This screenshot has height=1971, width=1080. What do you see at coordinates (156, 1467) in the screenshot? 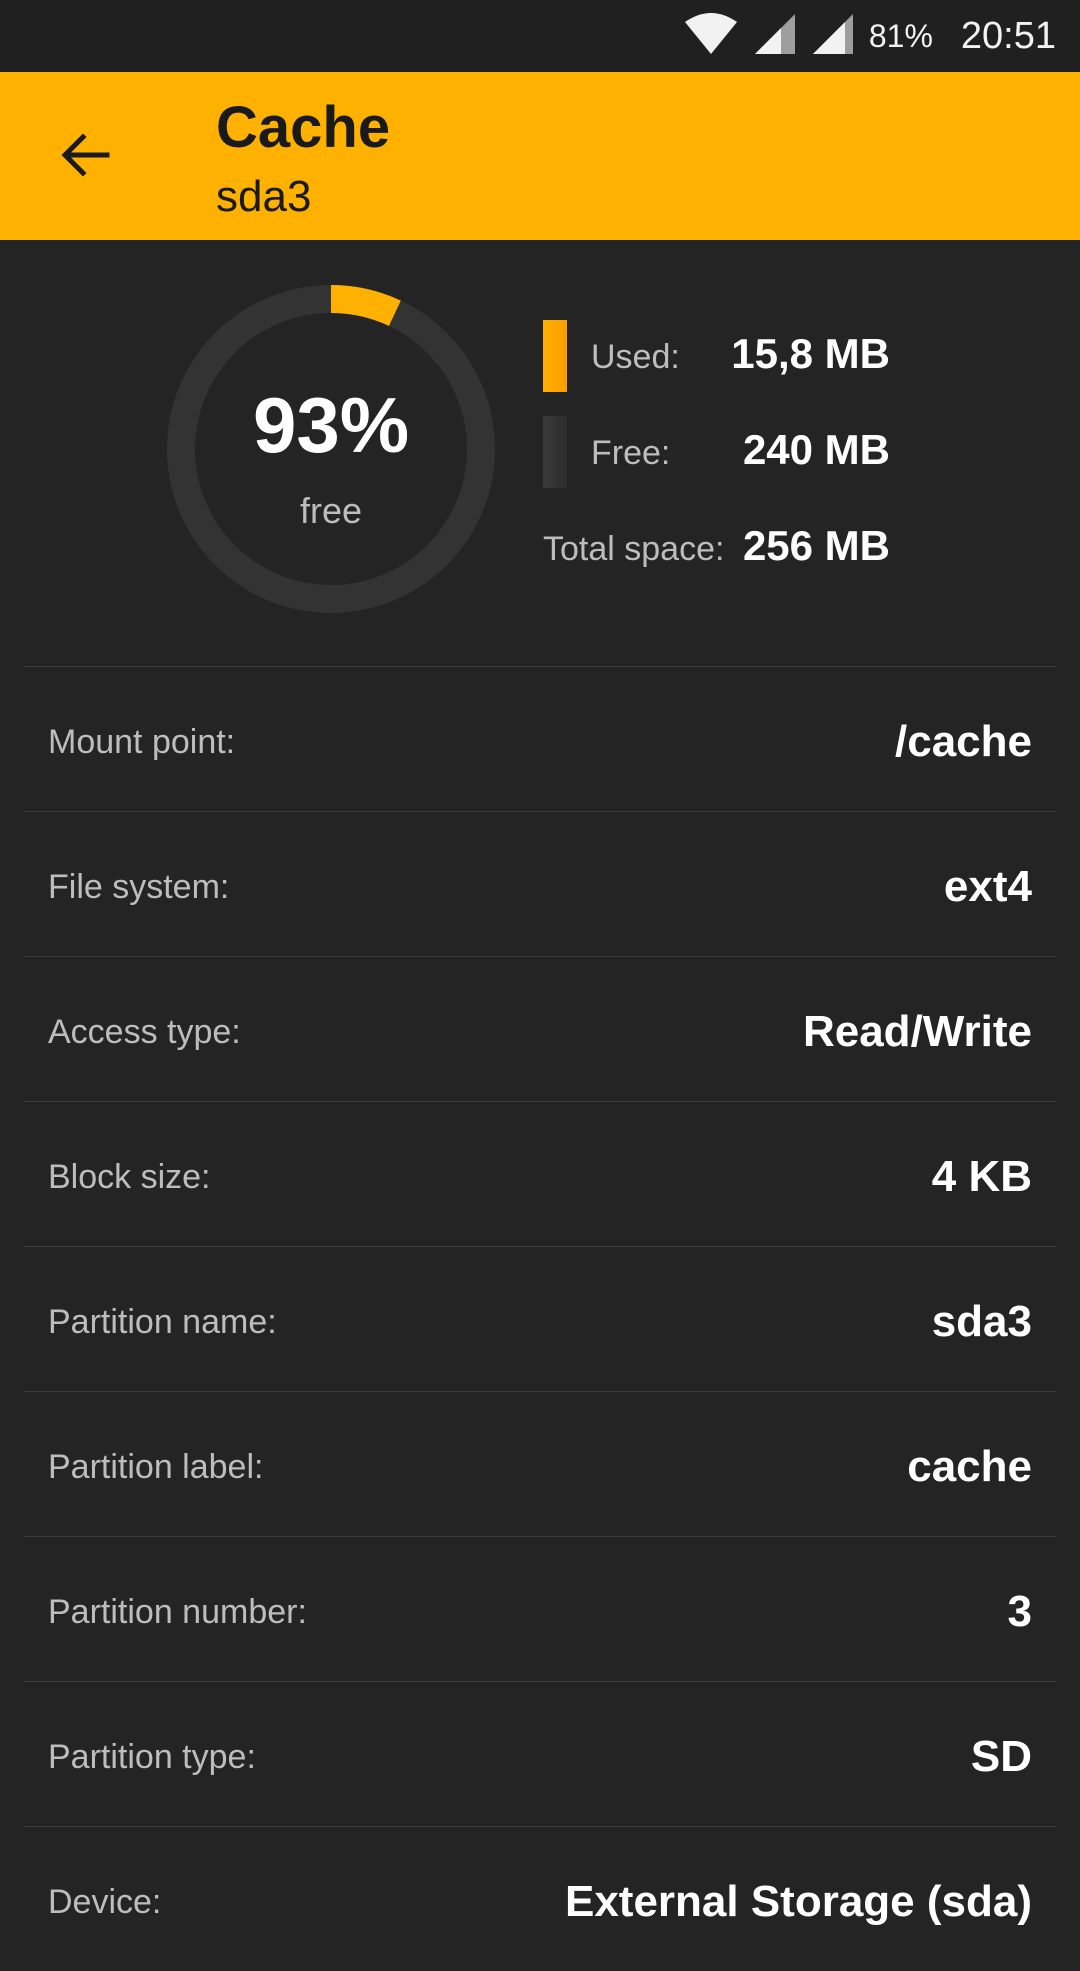
I see `detail-label: Partition label:` at bounding box center [156, 1467].